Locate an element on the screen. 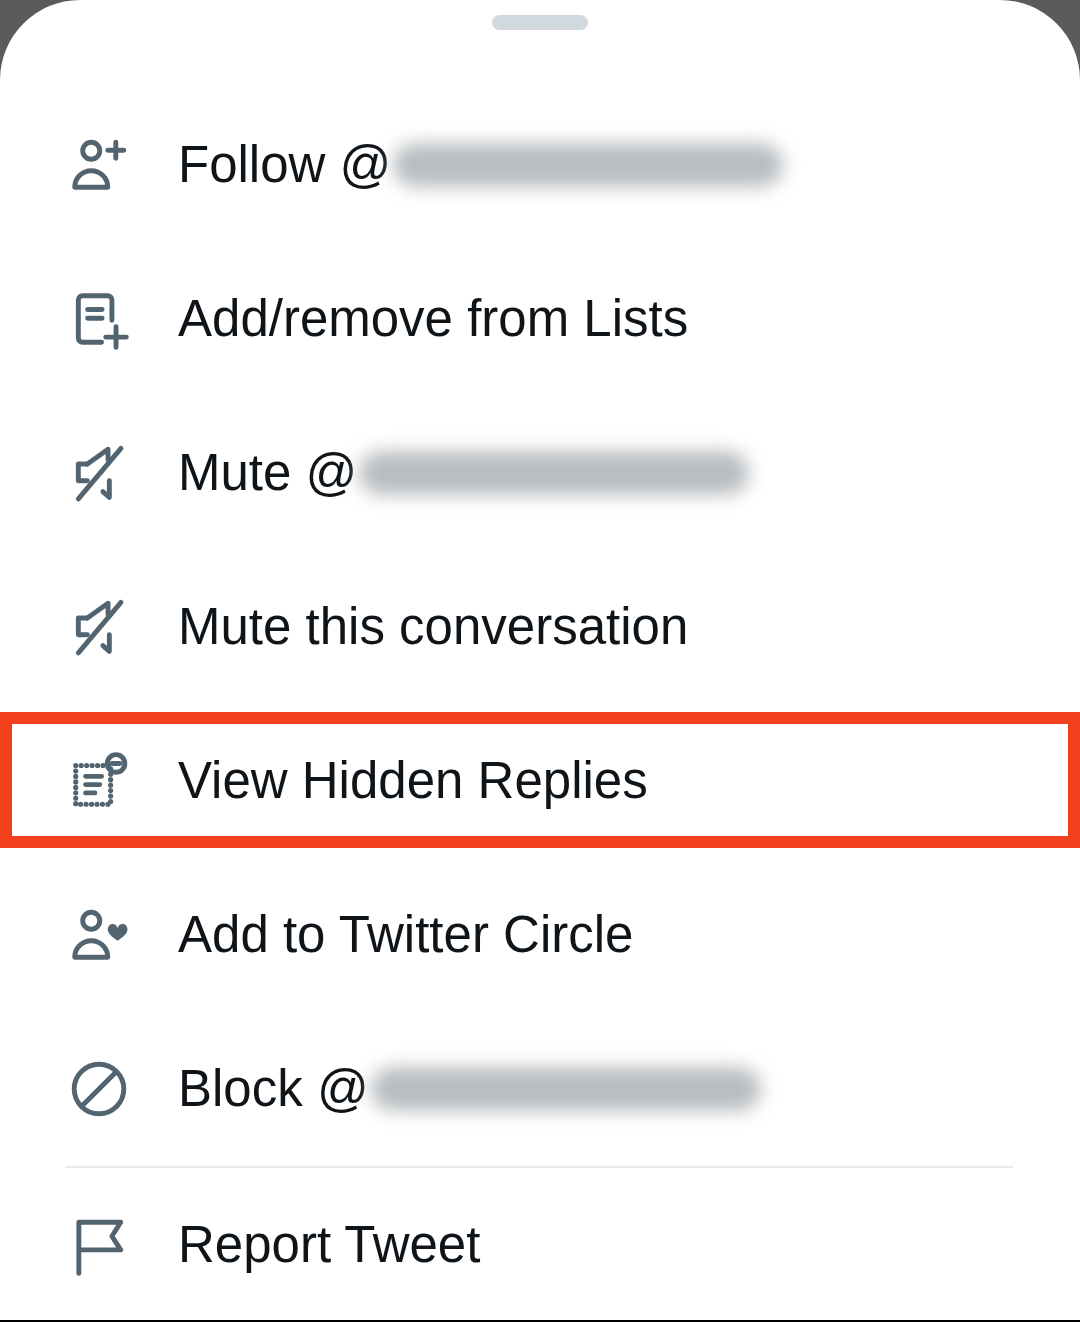 This screenshot has height=1322, width=1080. menu-item: Block @ is located at coordinates (218, 1089).